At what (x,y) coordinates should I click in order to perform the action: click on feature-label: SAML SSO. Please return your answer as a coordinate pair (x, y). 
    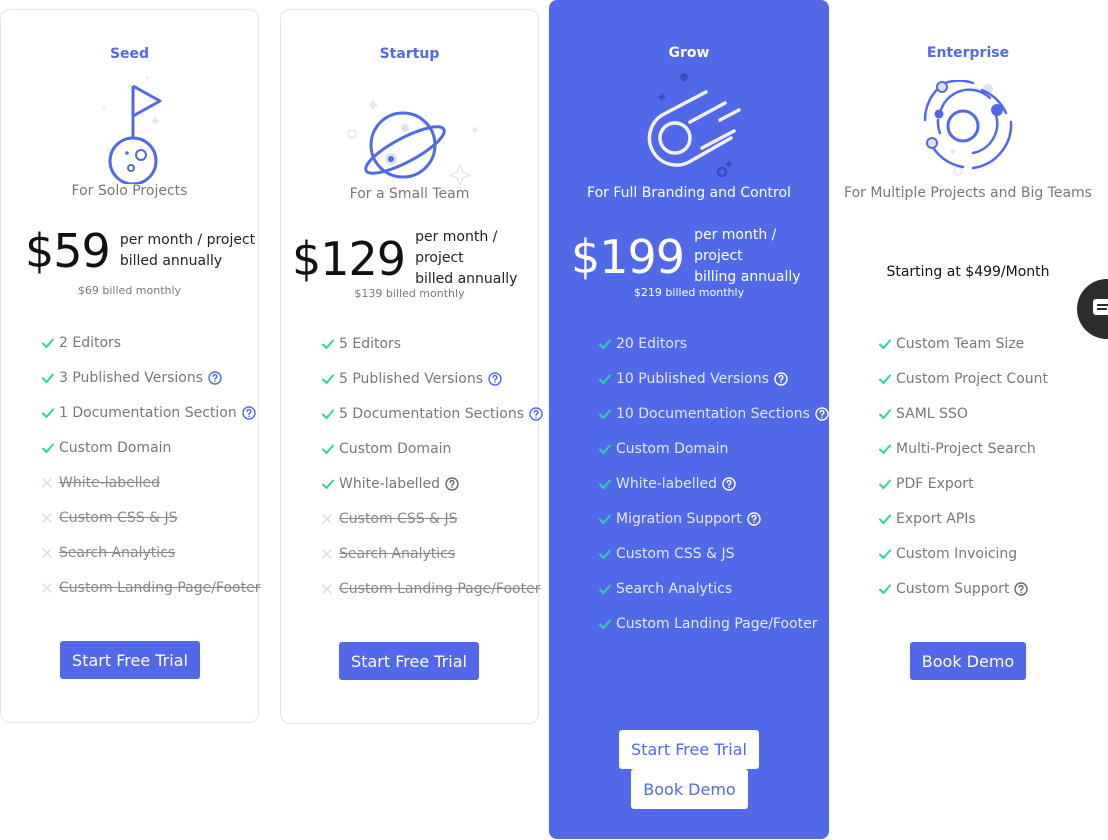
    Looking at the image, I should click on (932, 413).